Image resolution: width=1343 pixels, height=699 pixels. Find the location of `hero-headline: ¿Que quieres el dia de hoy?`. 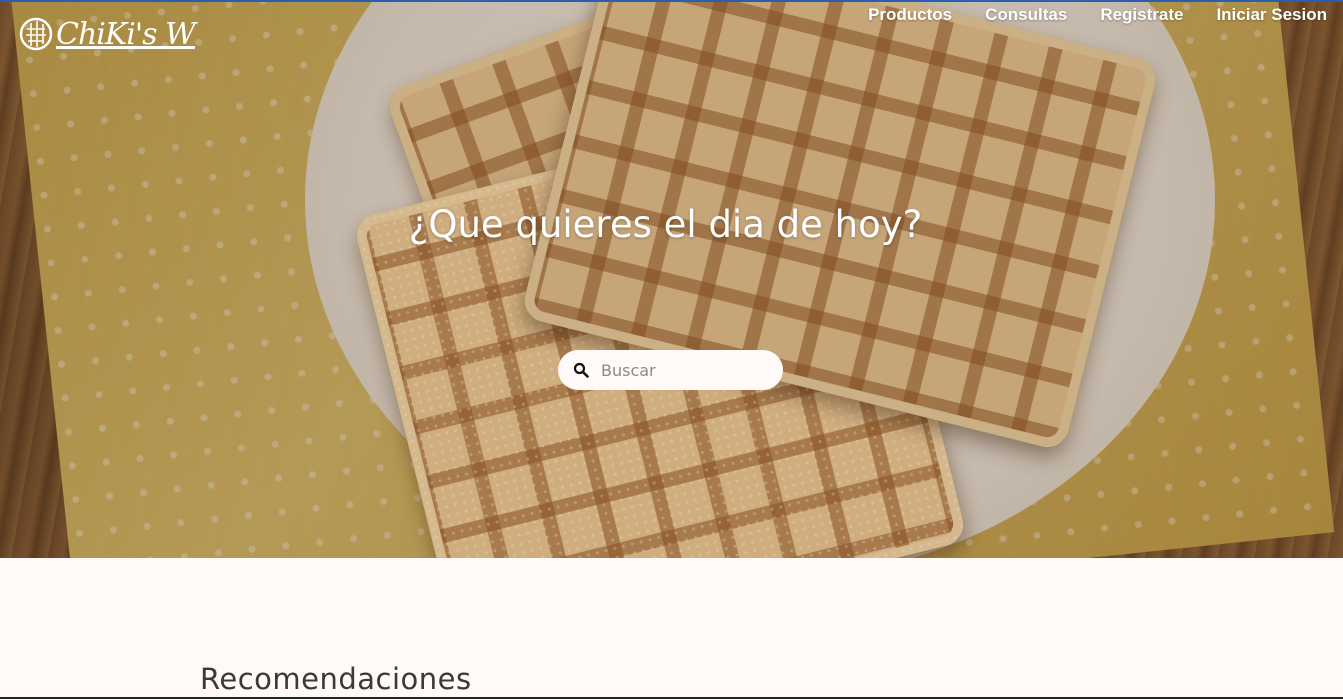

hero-headline: ¿Que quieres el dia de hoy? is located at coordinates (665, 224).